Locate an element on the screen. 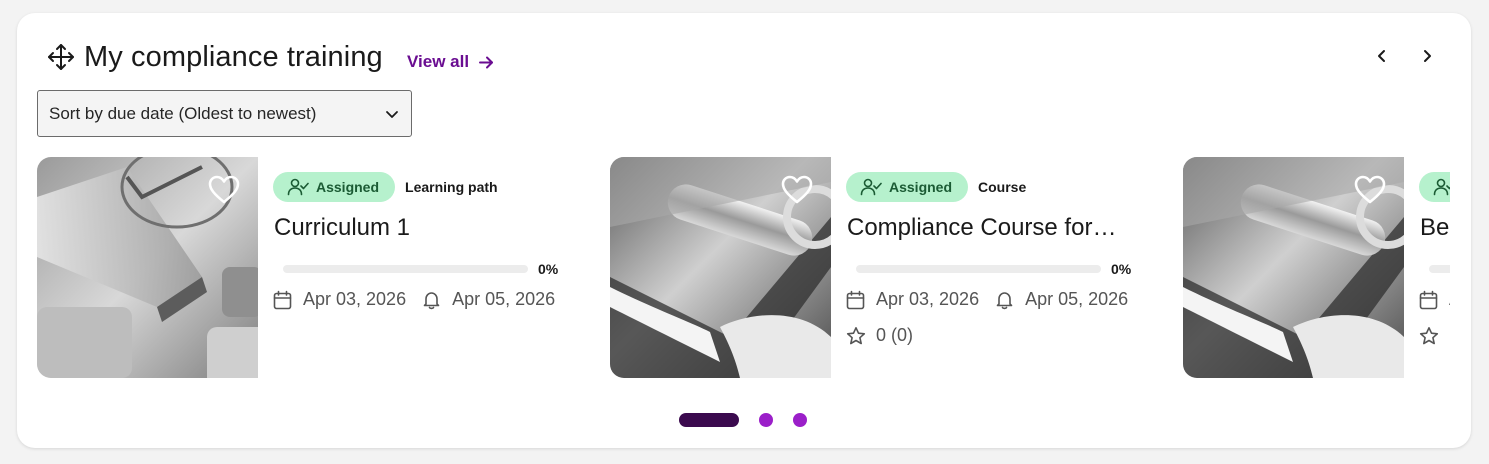 The width and height of the screenshot is (1489, 464). start-date: A is located at coordinates (1449, 299).